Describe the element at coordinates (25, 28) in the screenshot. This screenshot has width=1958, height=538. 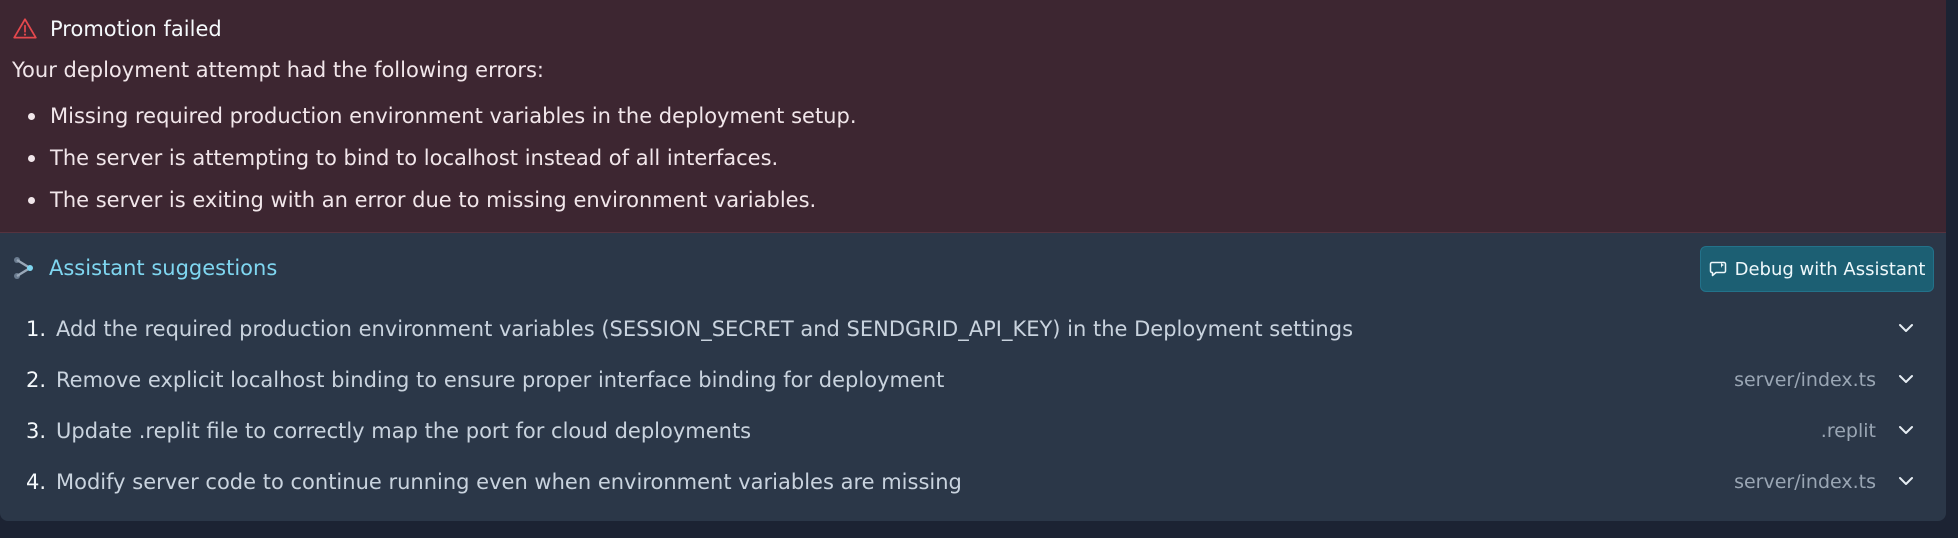
I see `warning-triangle-icon` at that location.